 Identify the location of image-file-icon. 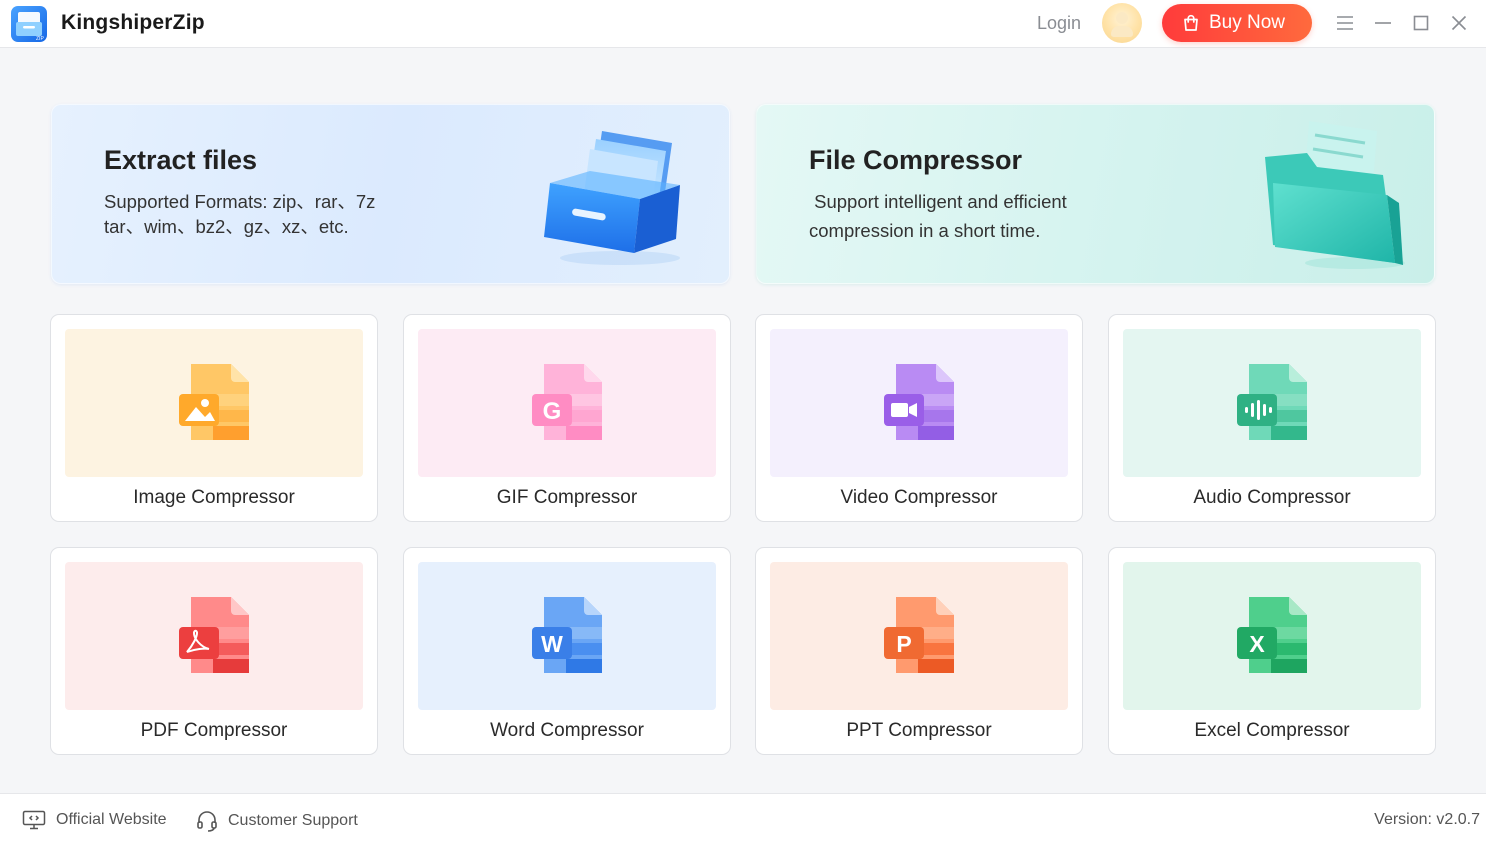
(214, 402).